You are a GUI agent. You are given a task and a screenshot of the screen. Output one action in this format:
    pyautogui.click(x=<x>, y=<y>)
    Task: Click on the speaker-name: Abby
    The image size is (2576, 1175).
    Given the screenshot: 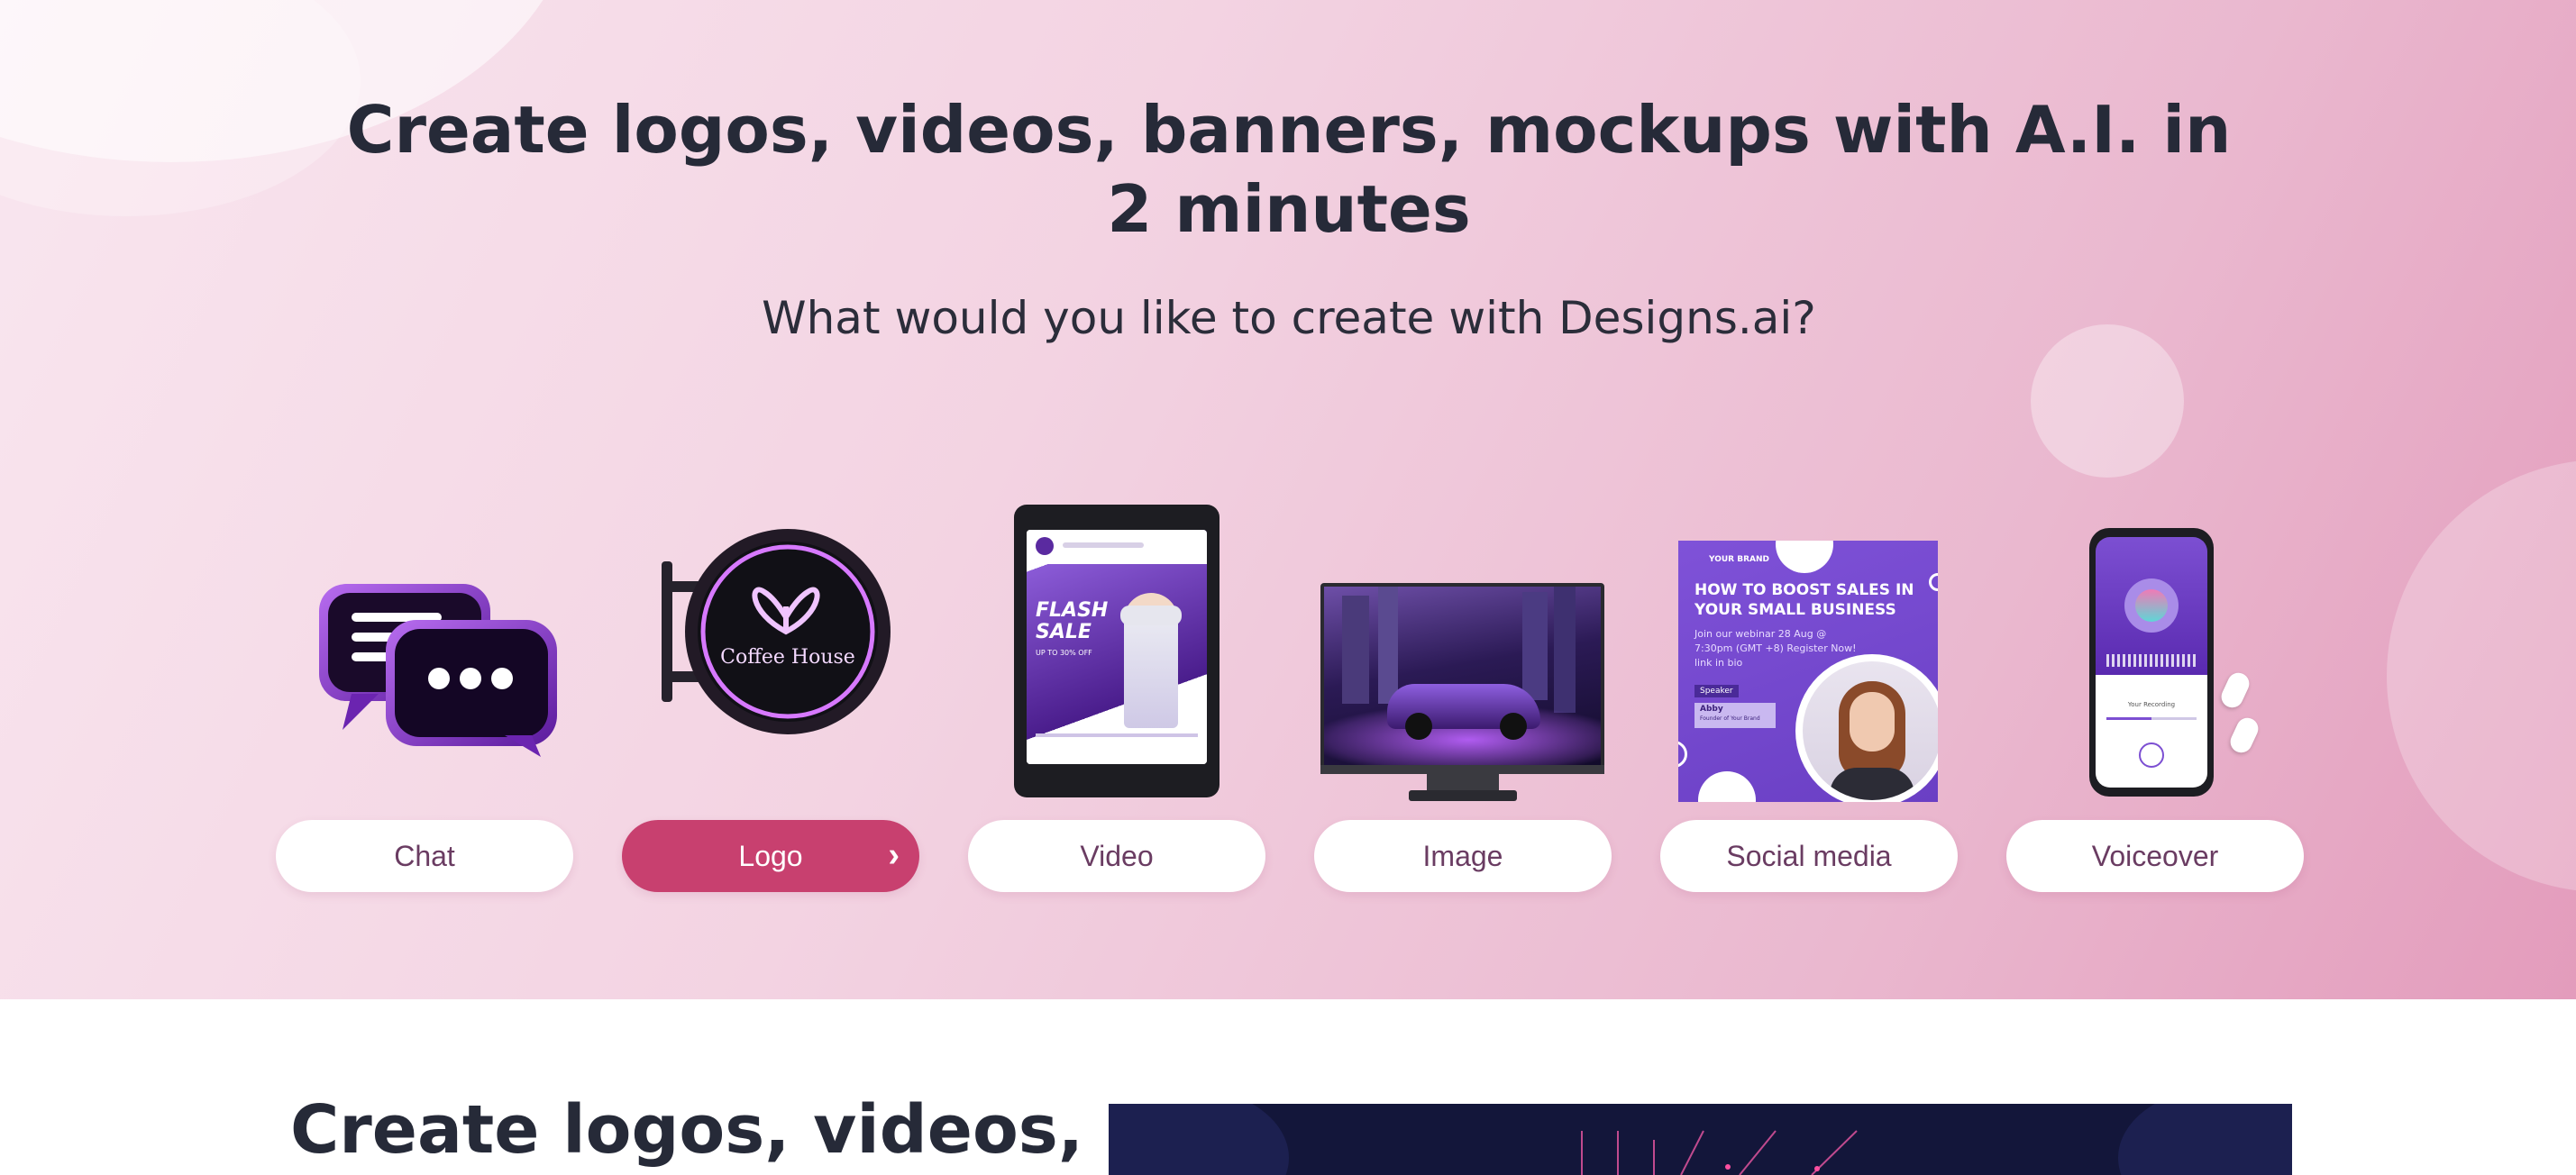 What is the action you would take?
    pyautogui.click(x=1711, y=709)
    